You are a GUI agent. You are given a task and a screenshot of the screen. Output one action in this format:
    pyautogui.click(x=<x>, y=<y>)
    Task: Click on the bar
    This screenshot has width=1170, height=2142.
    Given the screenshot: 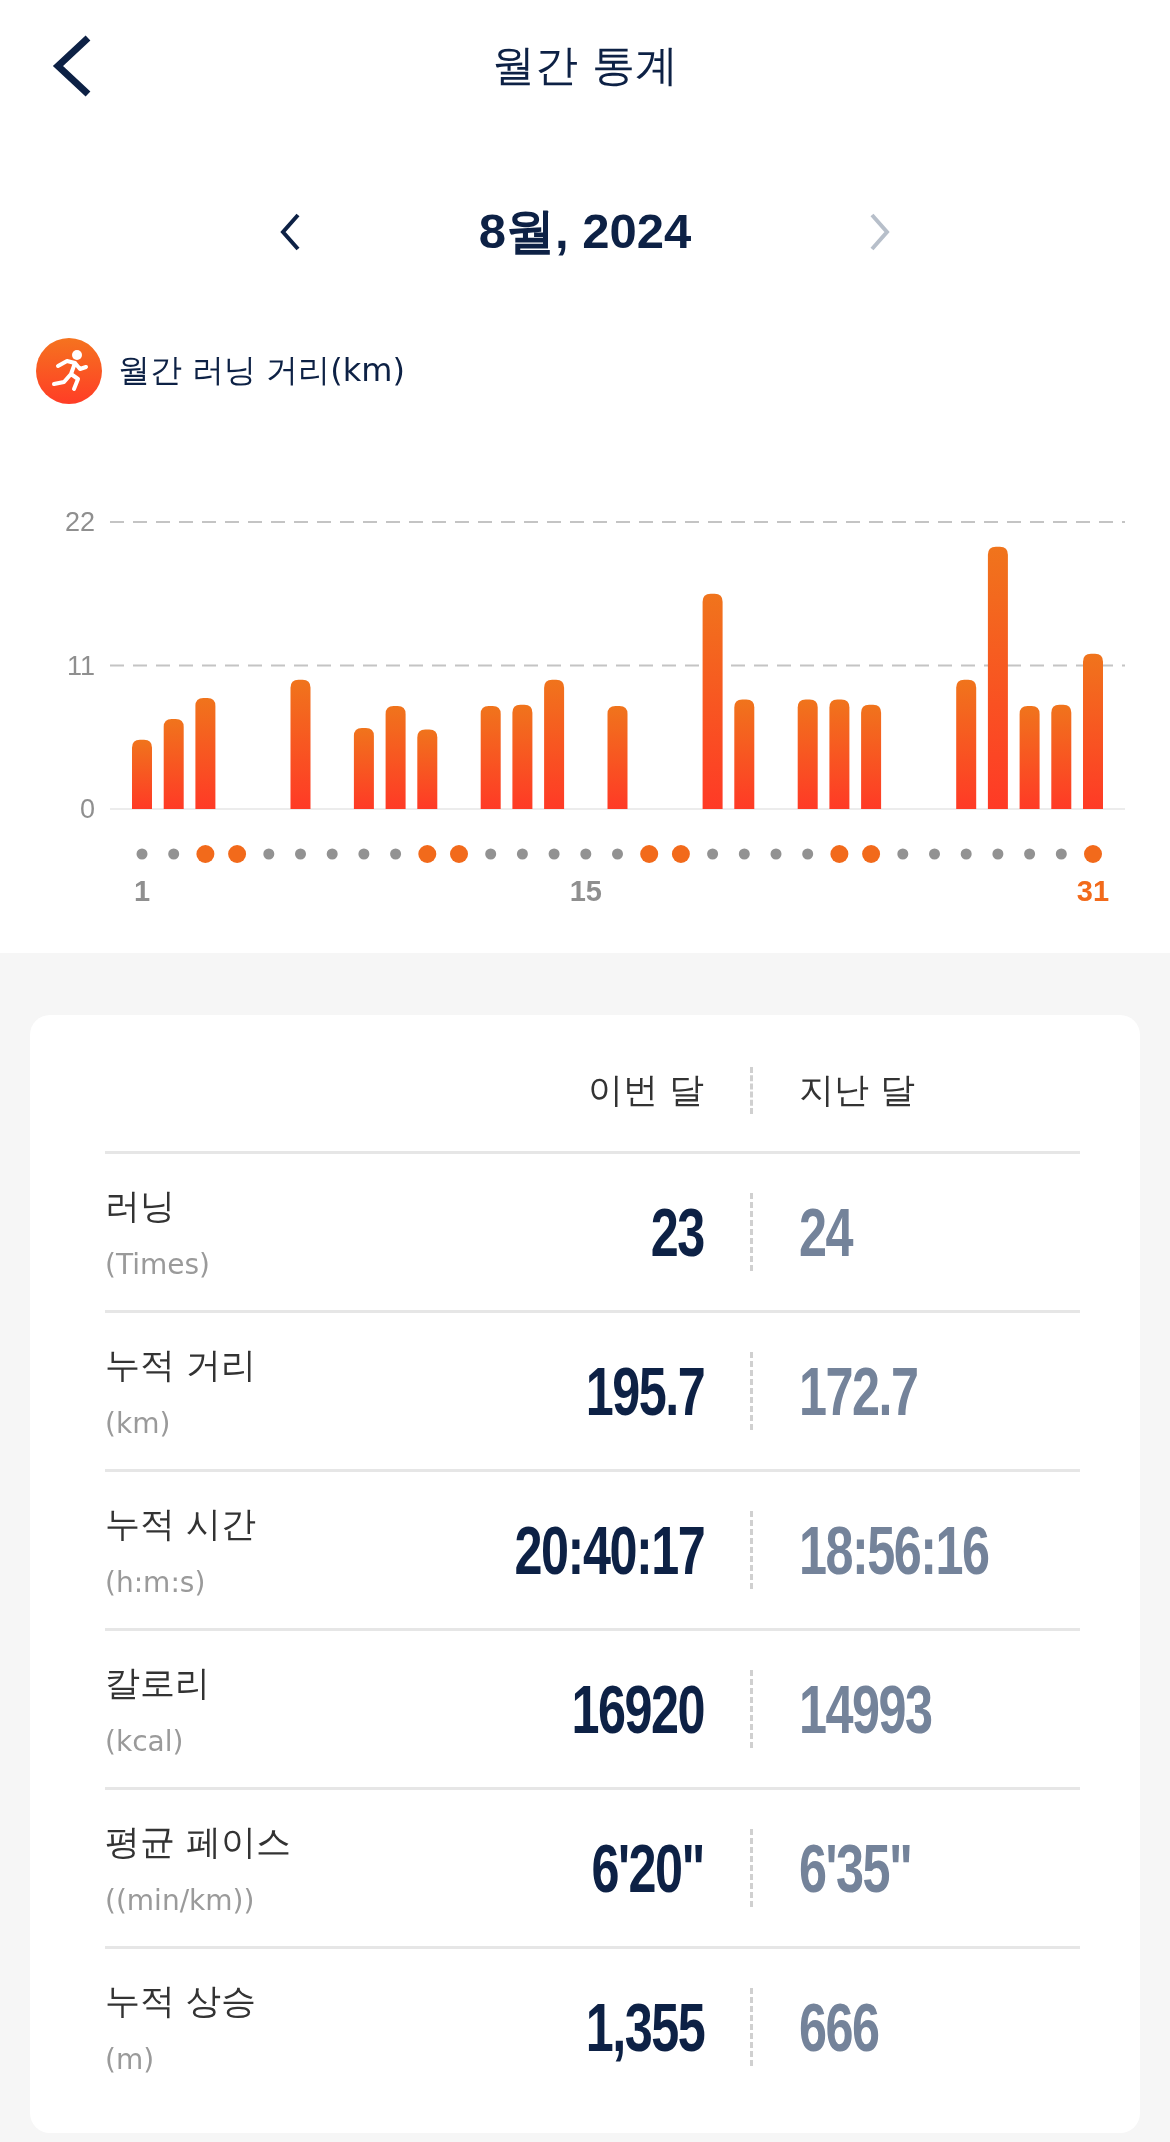 What is the action you would take?
    pyautogui.click(x=142, y=774)
    